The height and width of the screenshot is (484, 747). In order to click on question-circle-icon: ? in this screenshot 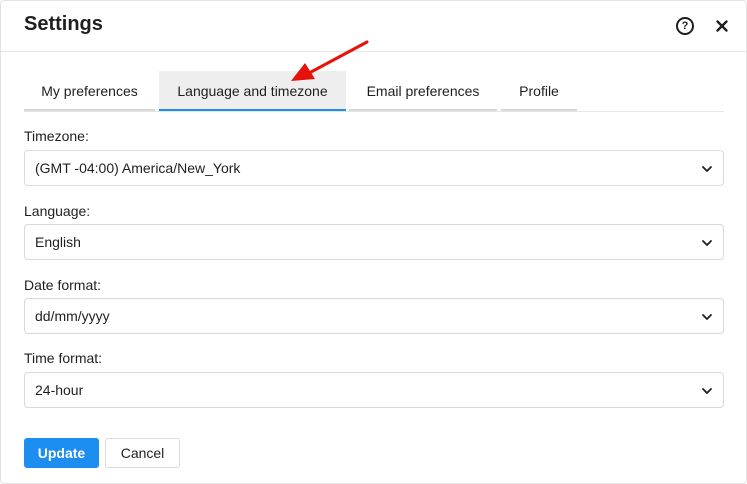, I will do `click(685, 26)`.